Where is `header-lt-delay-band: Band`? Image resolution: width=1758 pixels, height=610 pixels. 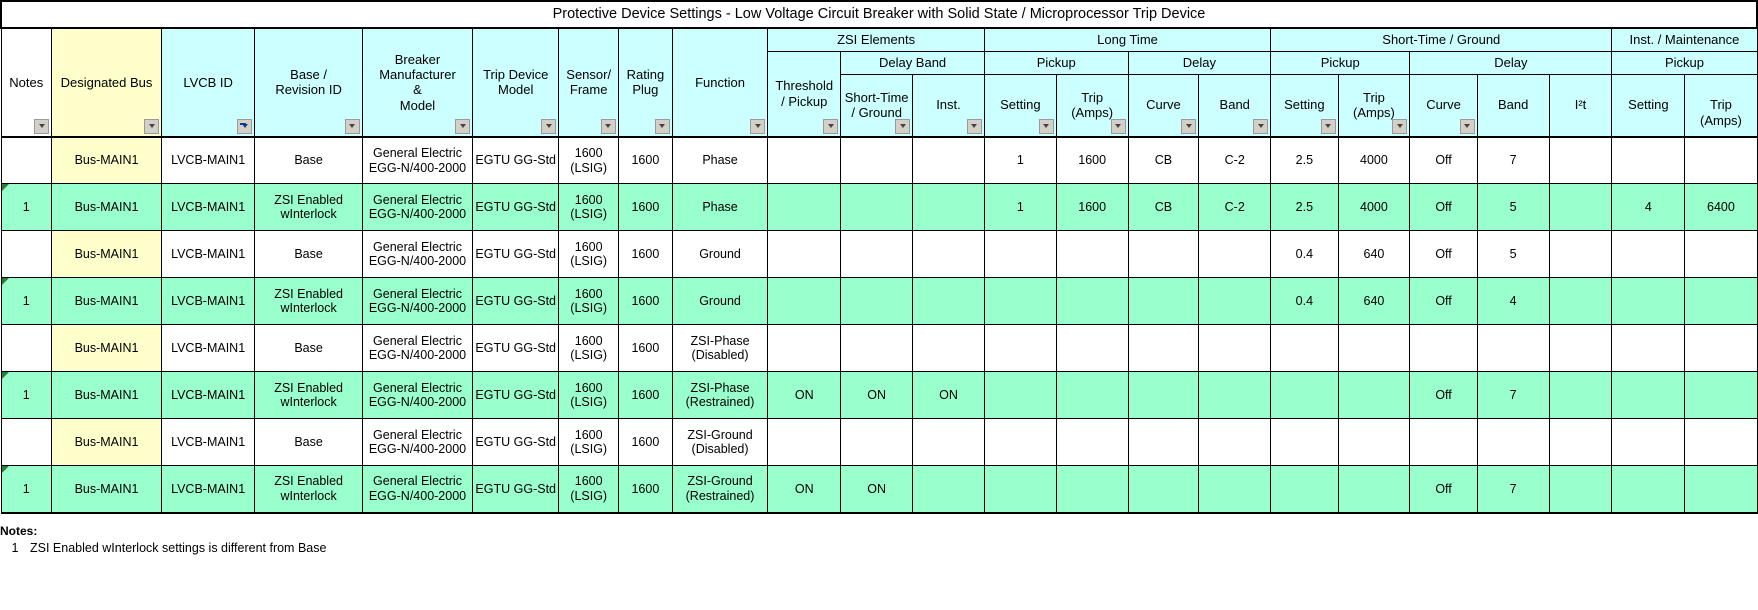 header-lt-delay-band: Band is located at coordinates (1235, 105).